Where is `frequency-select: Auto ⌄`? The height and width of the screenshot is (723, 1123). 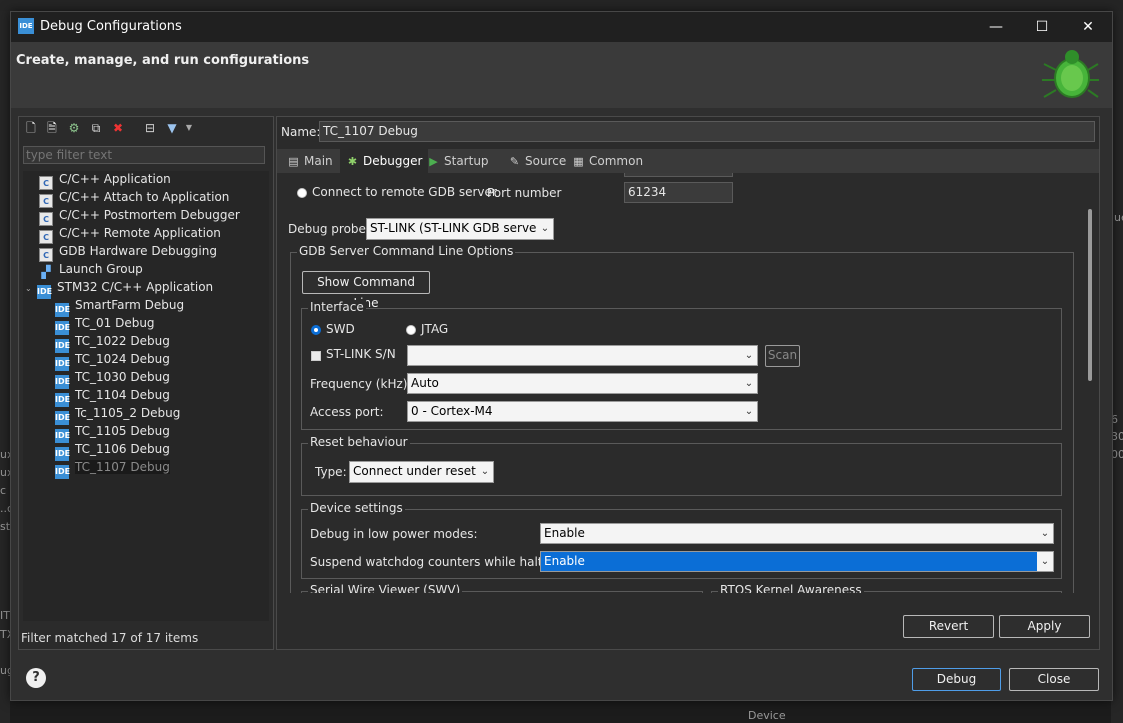 frequency-select: Auto ⌄ is located at coordinates (582, 383).